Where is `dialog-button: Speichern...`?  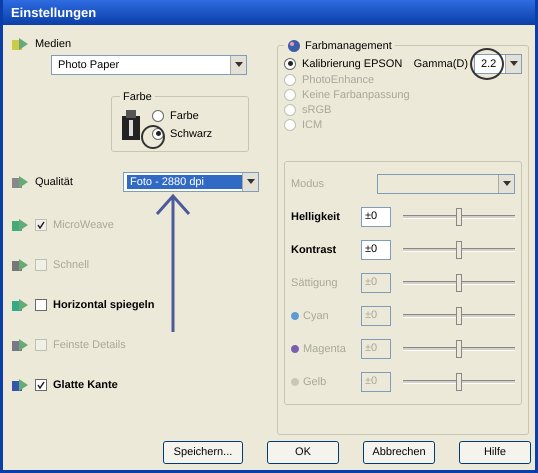 dialog-button: Speichern... is located at coordinates (203, 452).